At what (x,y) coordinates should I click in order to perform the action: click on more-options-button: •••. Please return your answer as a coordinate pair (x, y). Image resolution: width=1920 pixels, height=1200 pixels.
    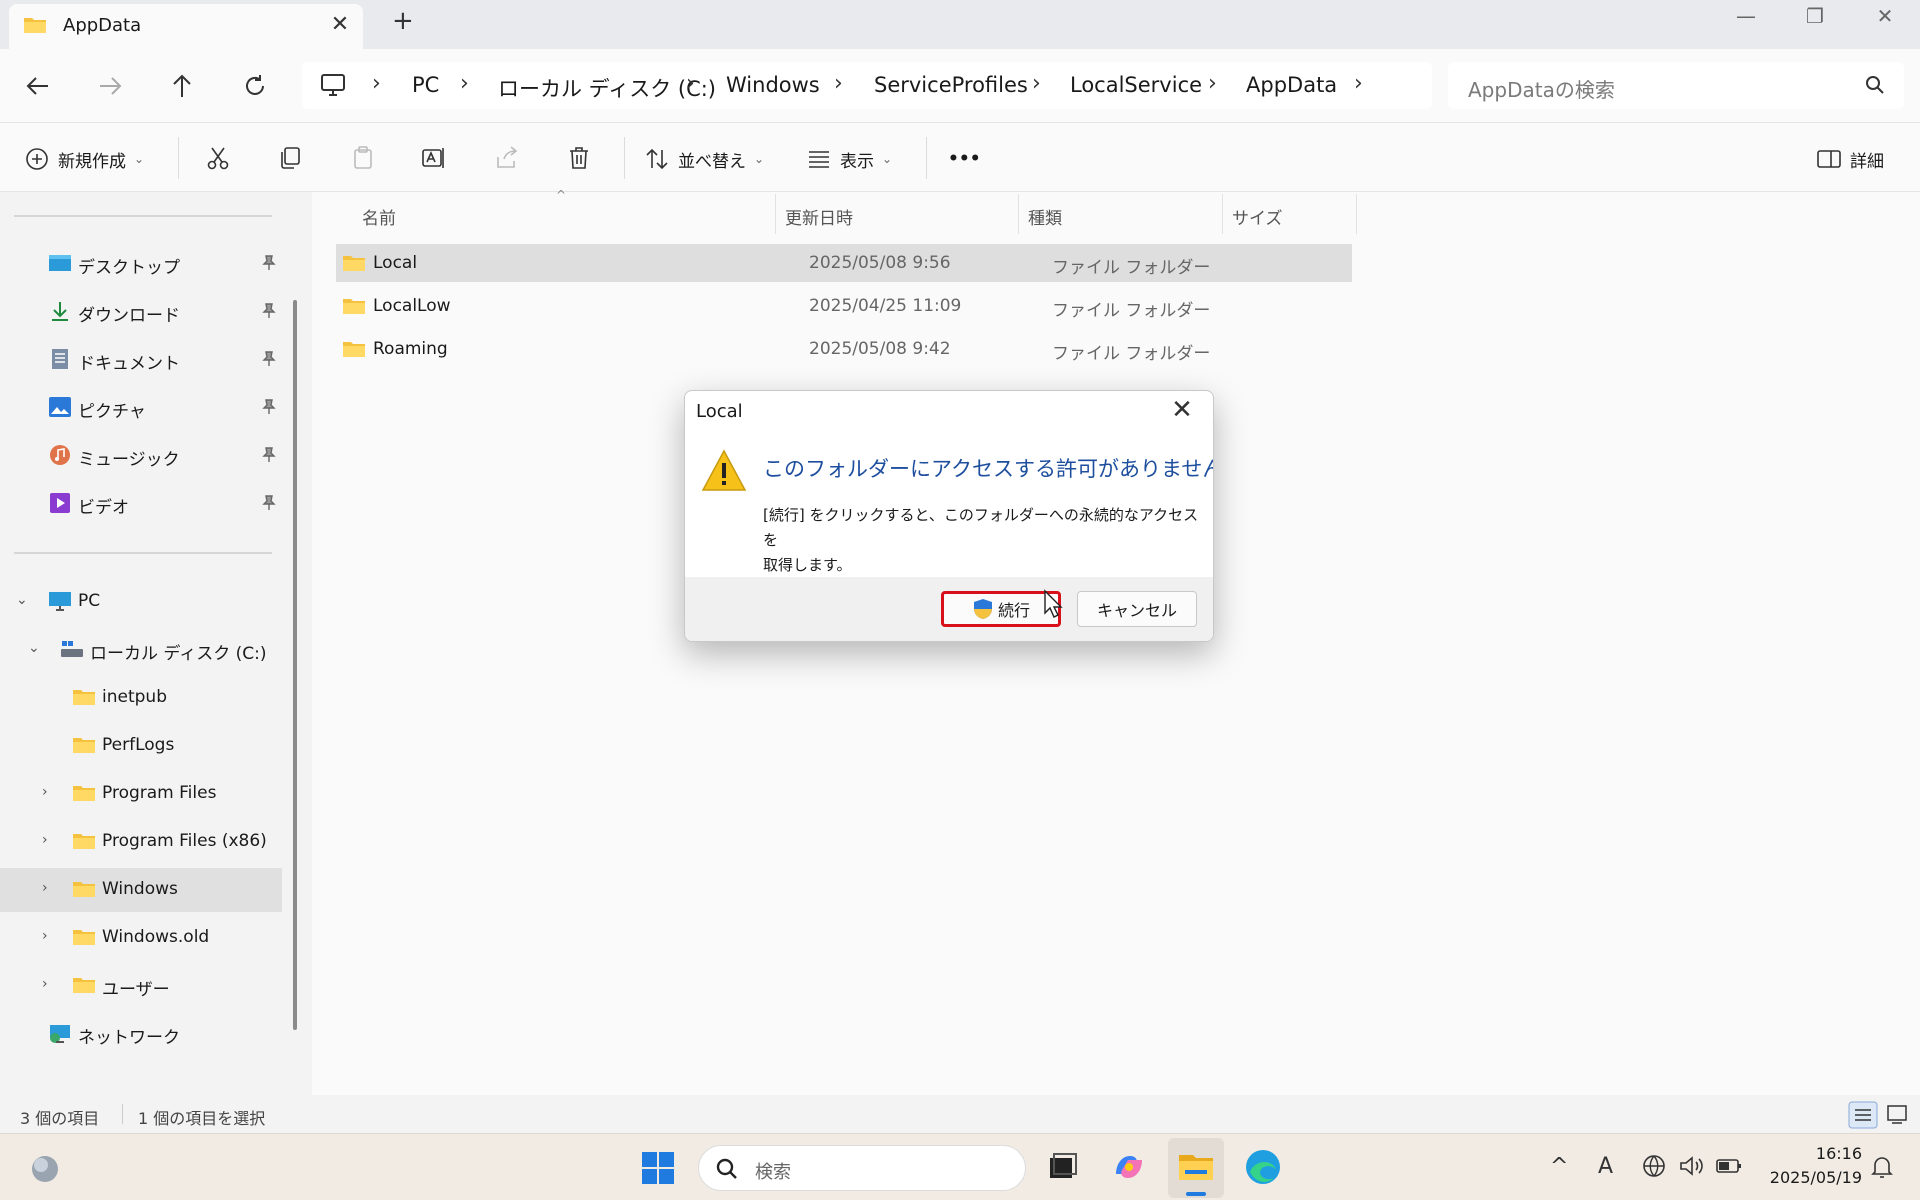
    Looking at the image, I should click on (964, 159).